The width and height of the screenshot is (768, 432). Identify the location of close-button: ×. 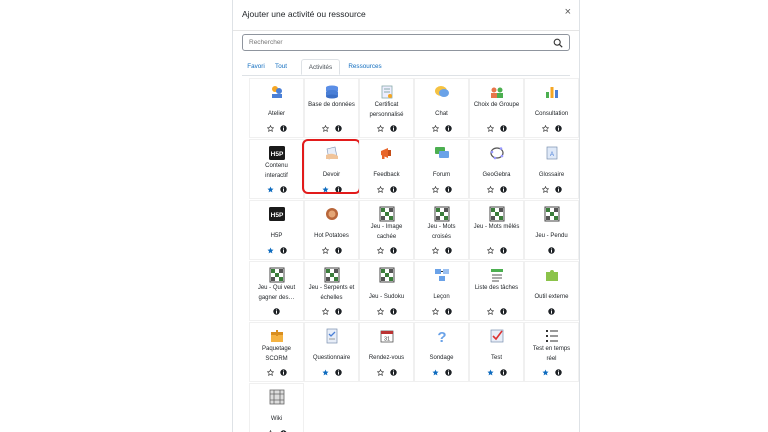
(568, 12).